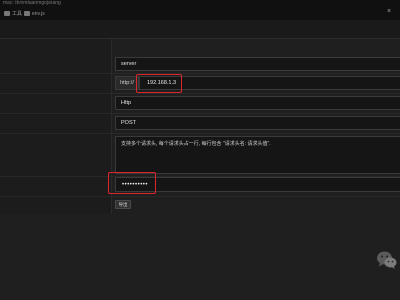 The image size is (400, 300). What do you see at coordinates (257, 155) in the screenshot?
I see `headers-textarea: 支持多个请求头, 每个请求头占一行, 每行包含 "请求头名: 请求头值".` at bounding box center [257, 155].